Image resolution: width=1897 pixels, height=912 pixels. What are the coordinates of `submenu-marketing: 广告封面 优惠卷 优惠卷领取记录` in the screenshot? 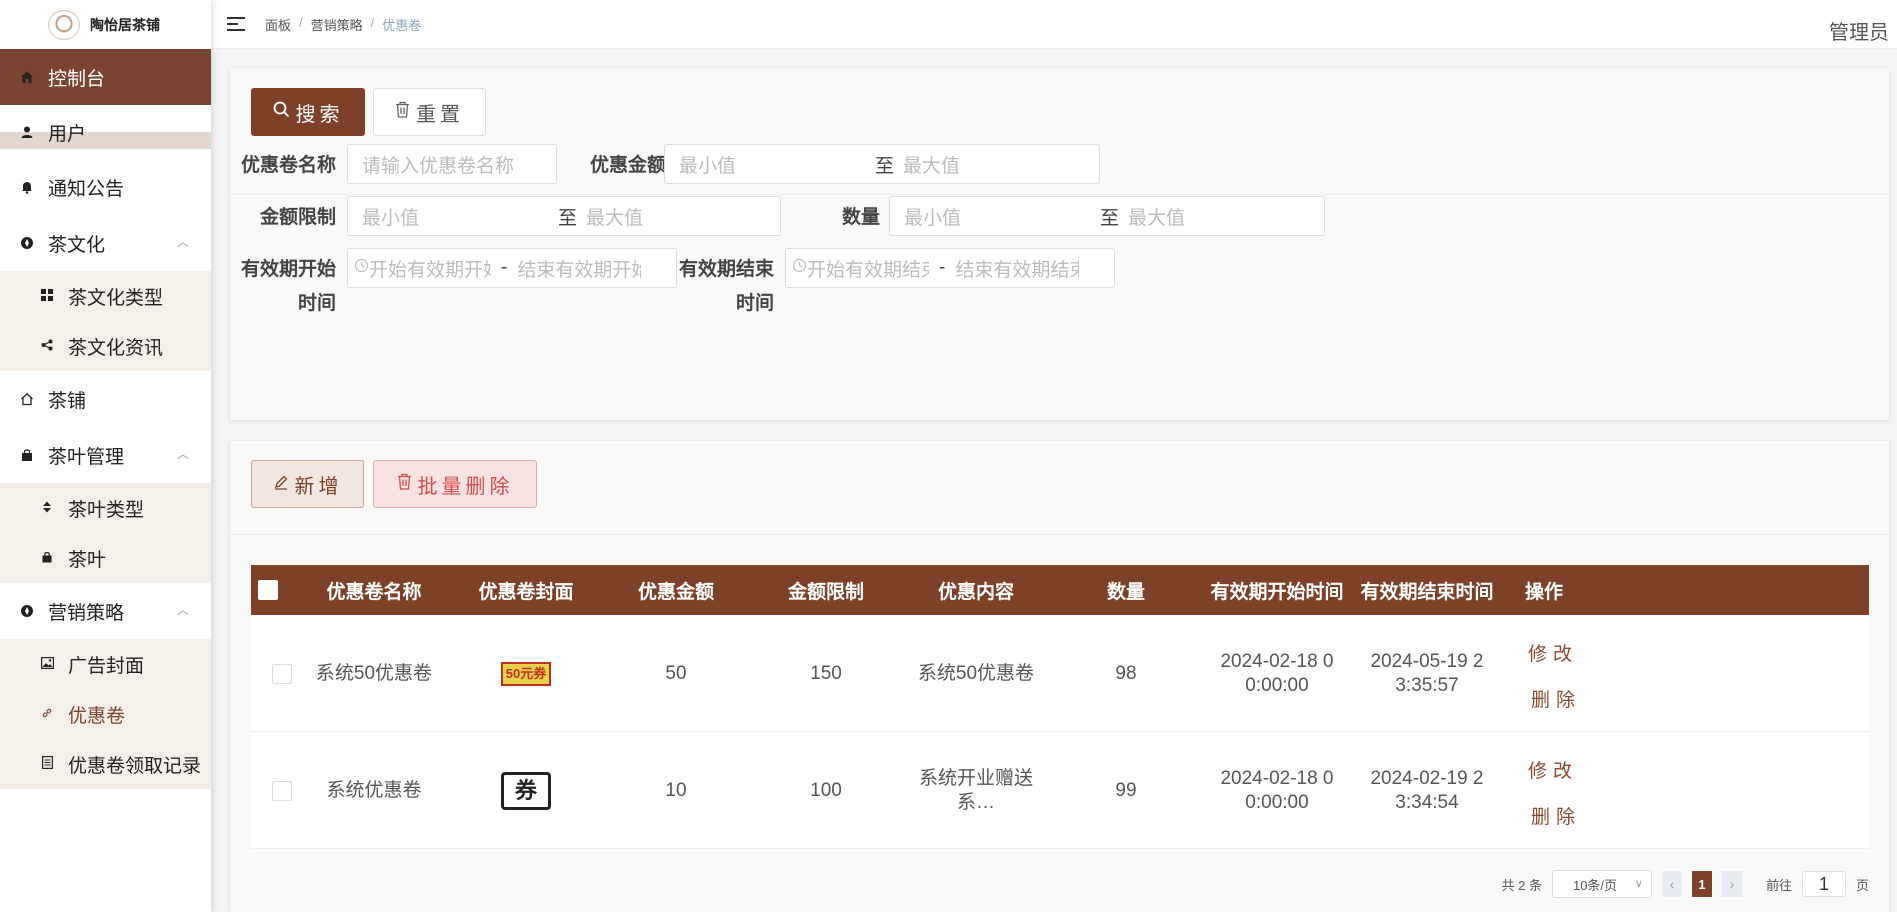 It's located at (105, 714).